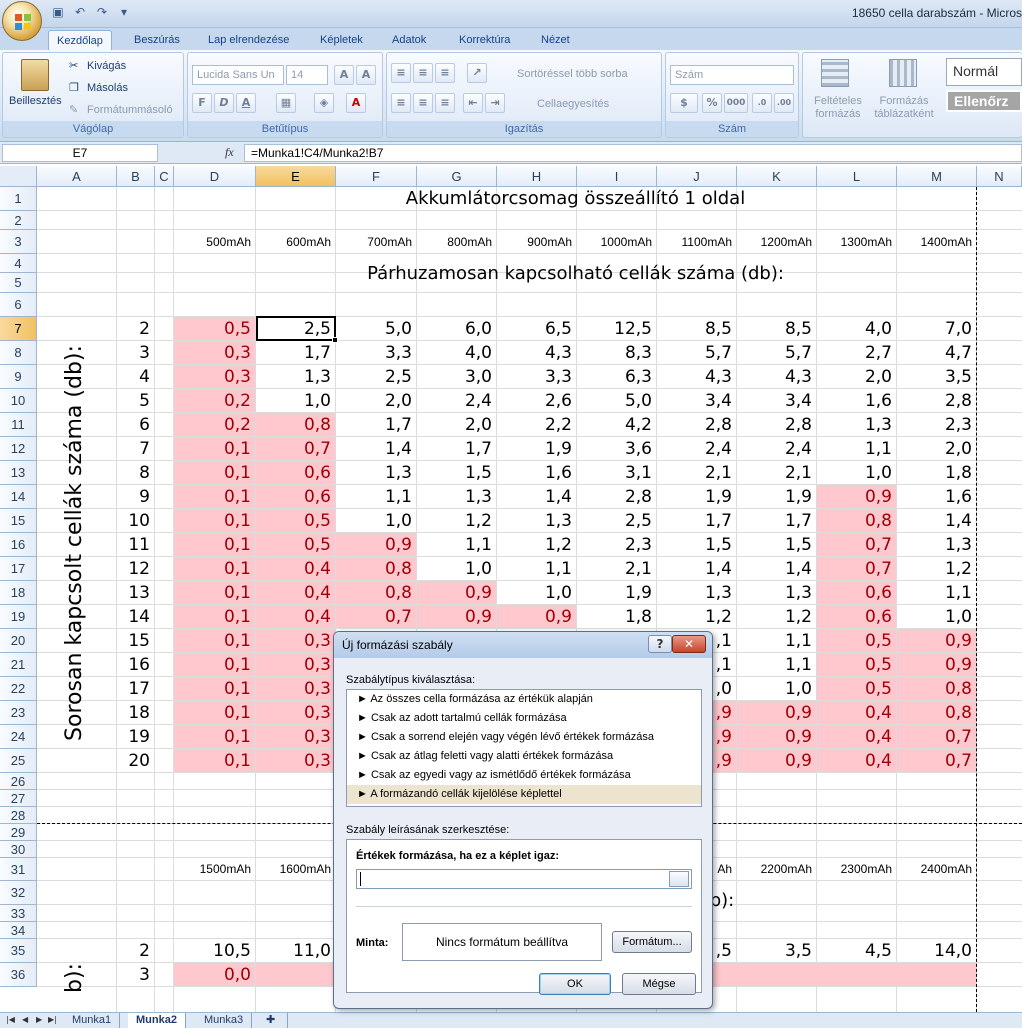 Image resolution: width=1022 pixels, height=1028 pixels. I want to click on cell: 0,4, so click(295, 592).